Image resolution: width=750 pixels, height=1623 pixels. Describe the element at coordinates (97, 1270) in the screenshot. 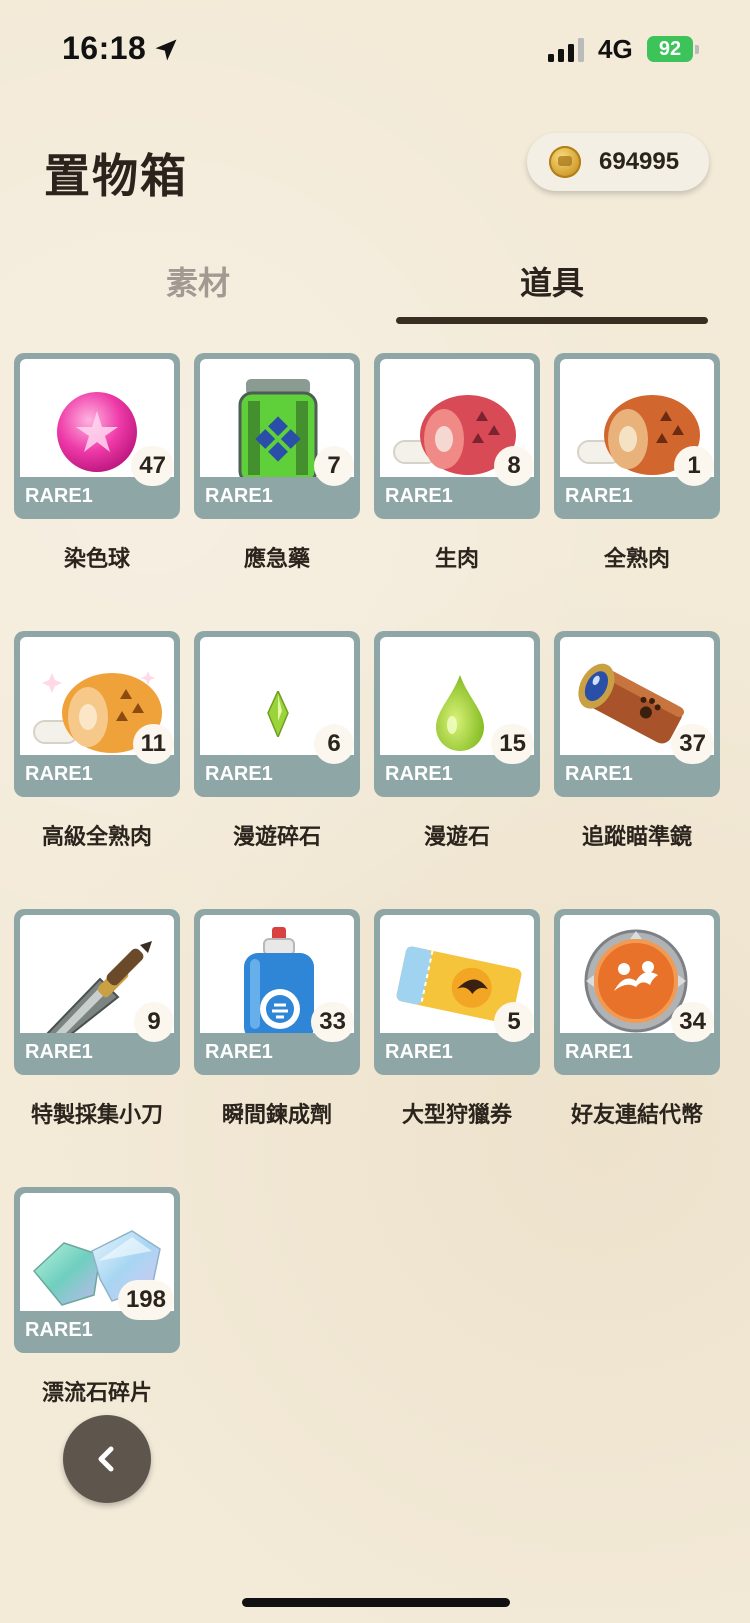

I see `item-tile: RARE1 198` at that location.